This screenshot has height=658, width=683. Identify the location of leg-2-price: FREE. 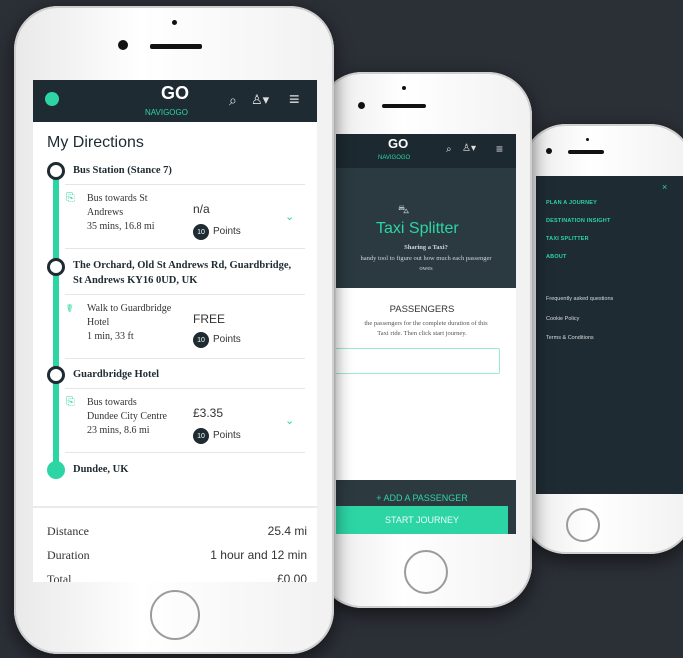
(209, 319).